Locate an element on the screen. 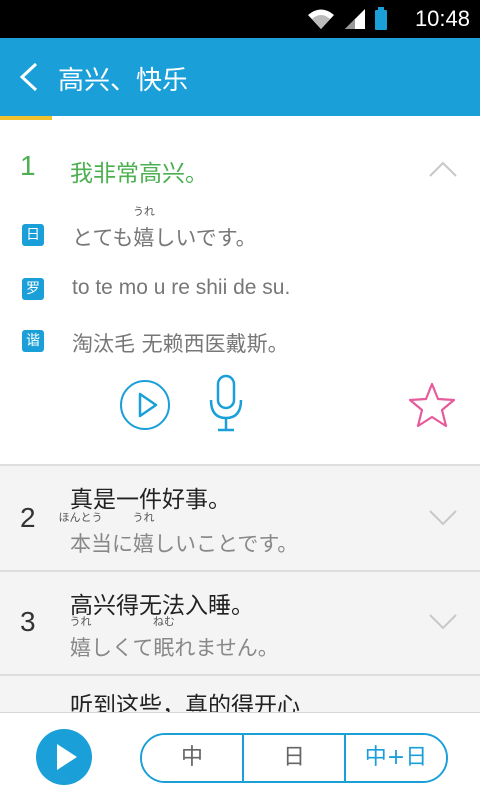 Image resolution: width=480 pixels, height=800 pixels. sentence-row: 2 真是一件好事。 ほんとう 本当に うれ 嬉しいことです。 is located at coordinates (240, 518).